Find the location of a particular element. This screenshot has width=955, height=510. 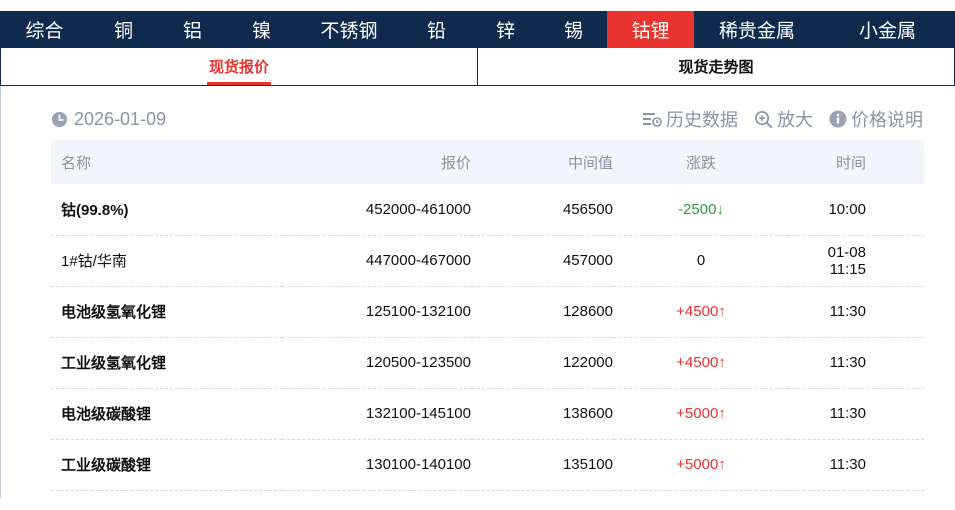

row-mid: 456500 is located at coordinates (587, 209).